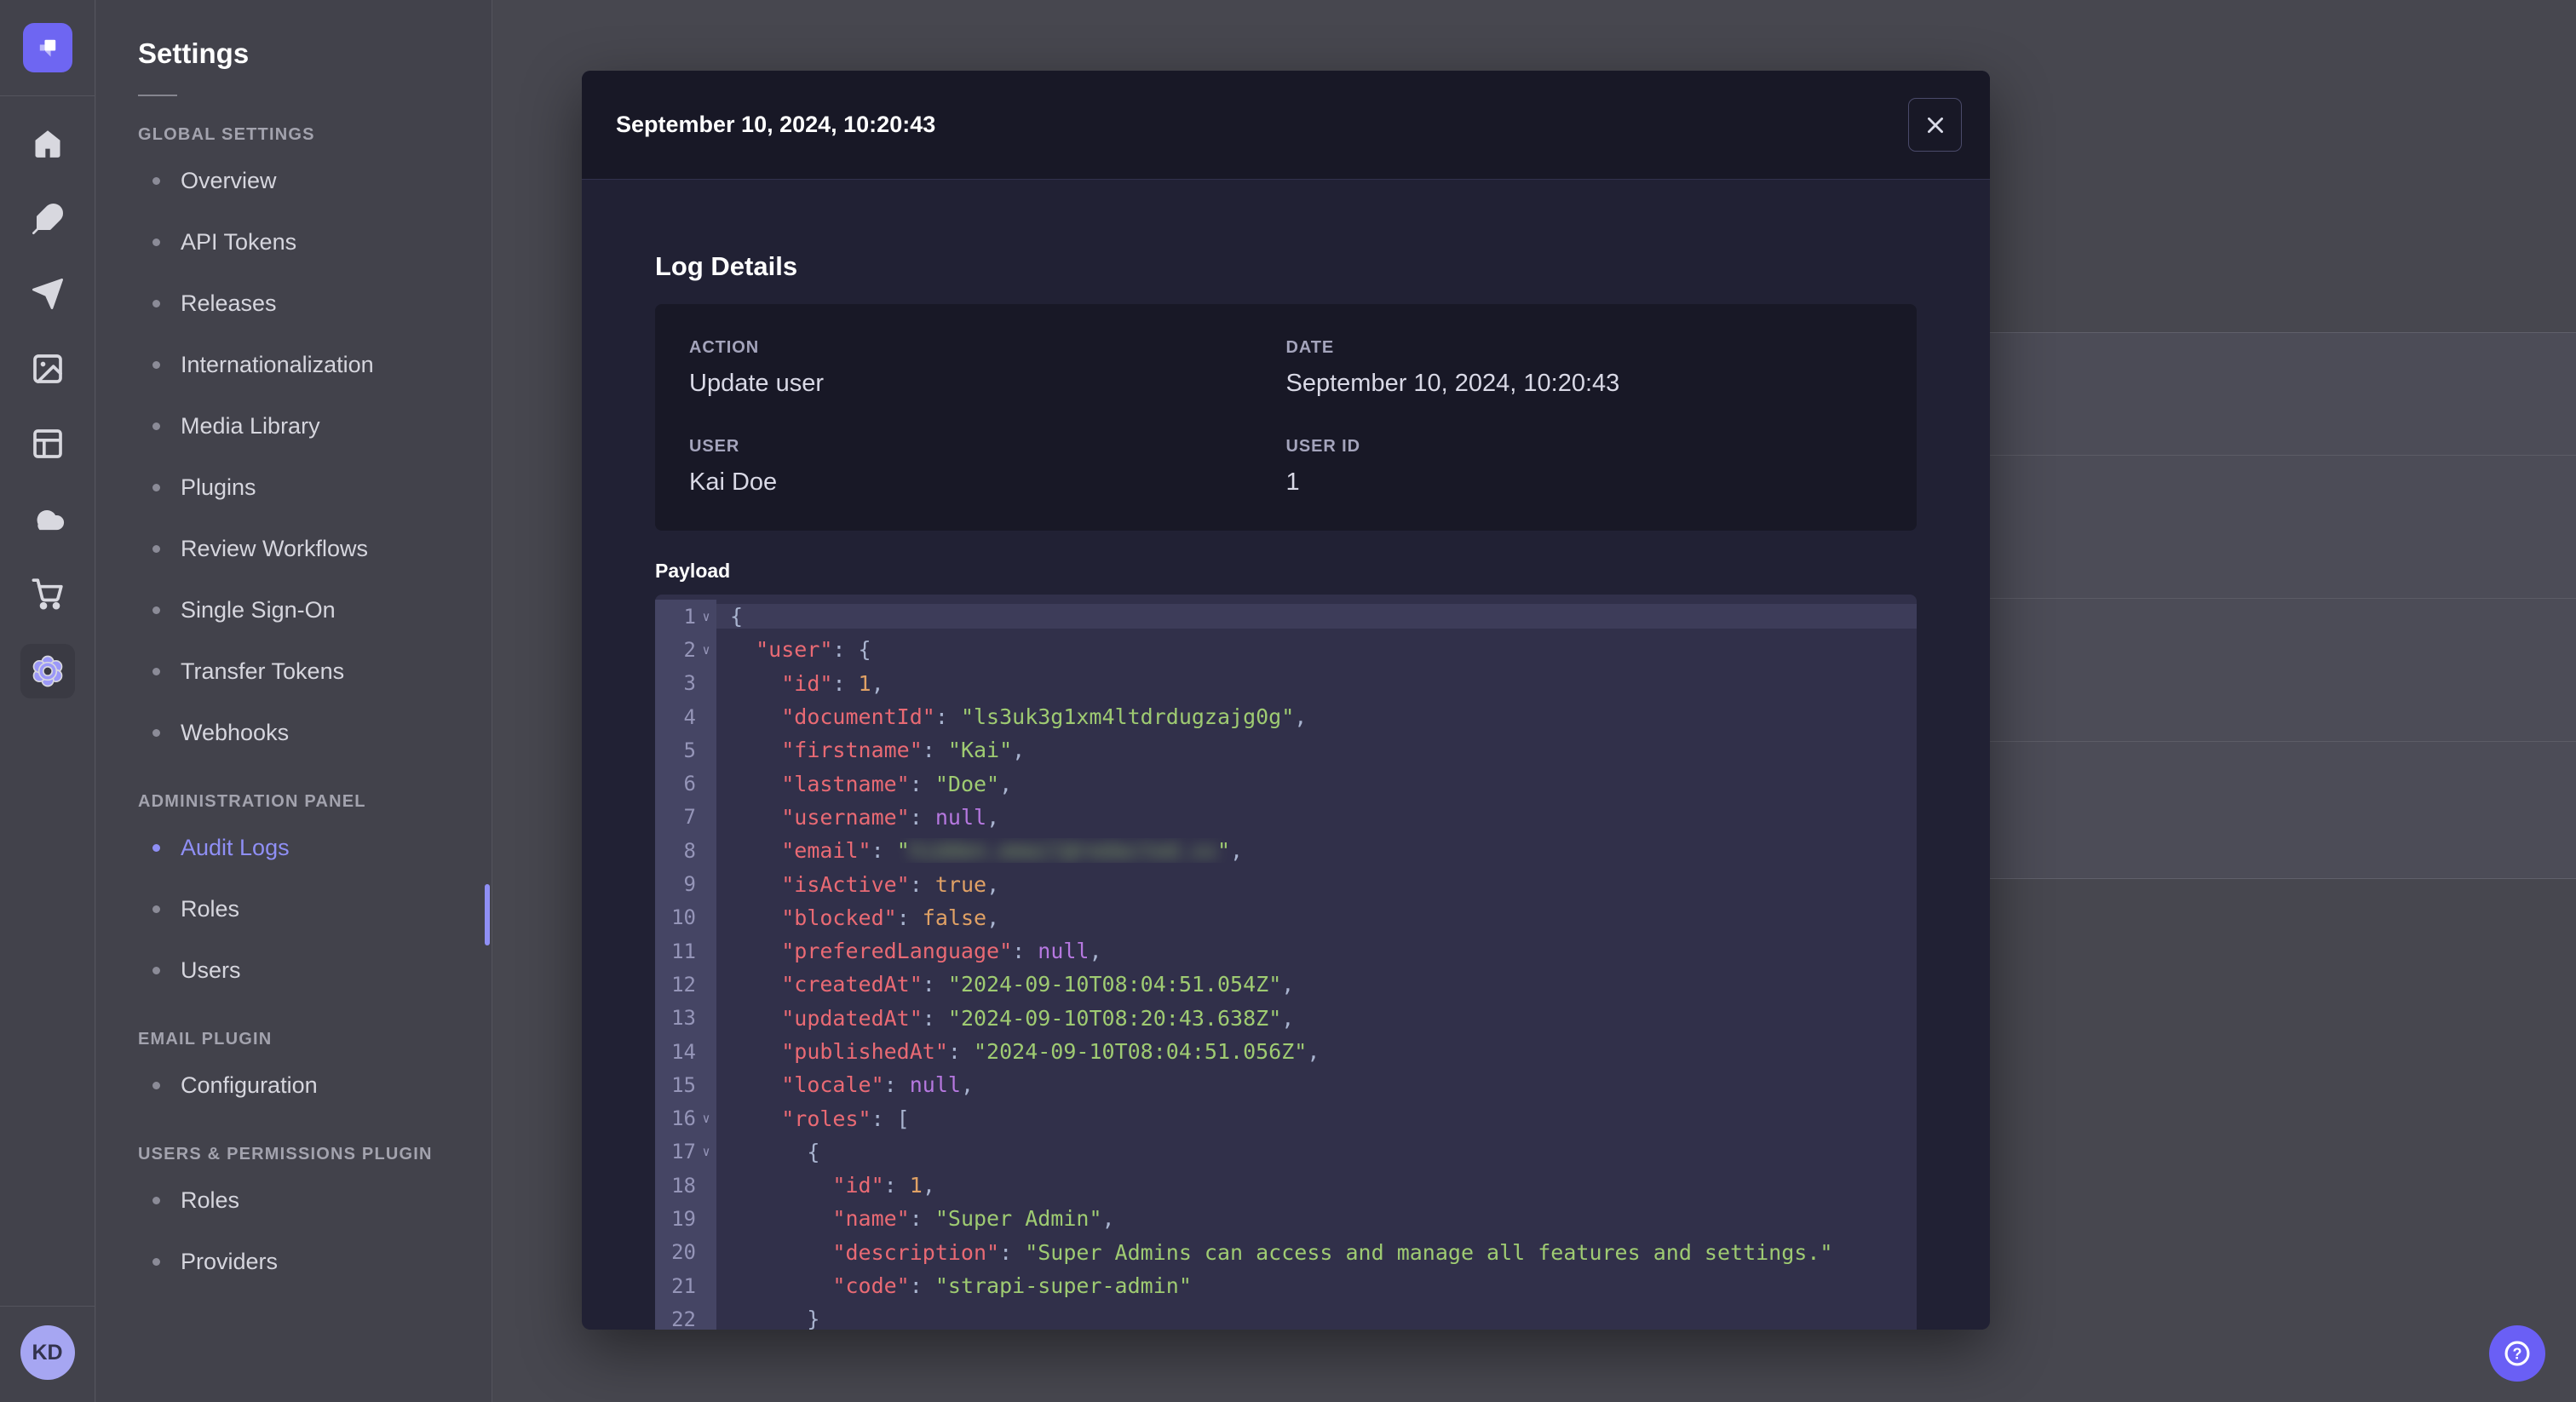 This screenshot has height=1402, width=2576. I want to click on sidebar-item-marketplace, so click(48, 593).